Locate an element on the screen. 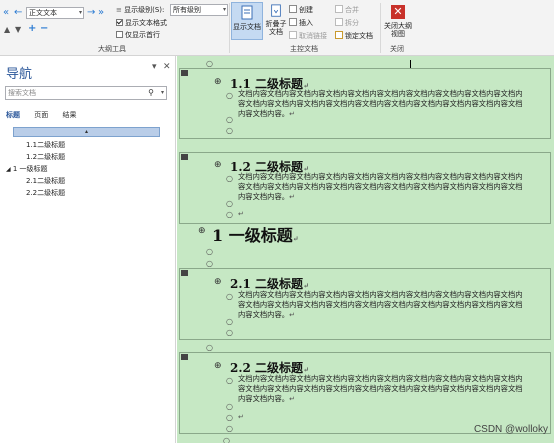 The height and width of the screenshot is (443, 554). nav-heading-item: 2.1二级标题 is located at coordinates (45, 181).